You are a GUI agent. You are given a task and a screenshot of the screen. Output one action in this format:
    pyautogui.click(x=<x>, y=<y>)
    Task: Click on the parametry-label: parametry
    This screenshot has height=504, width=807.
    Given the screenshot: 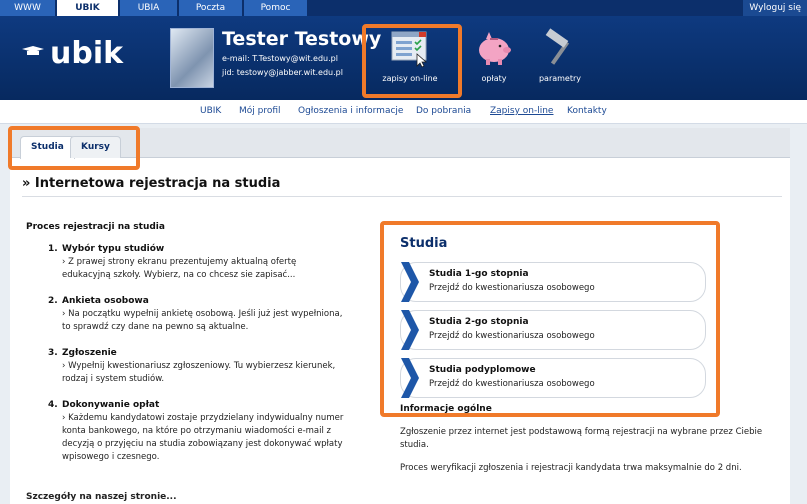 What is the action you would take?
    pyautogui.click(x=560, y=78)
    